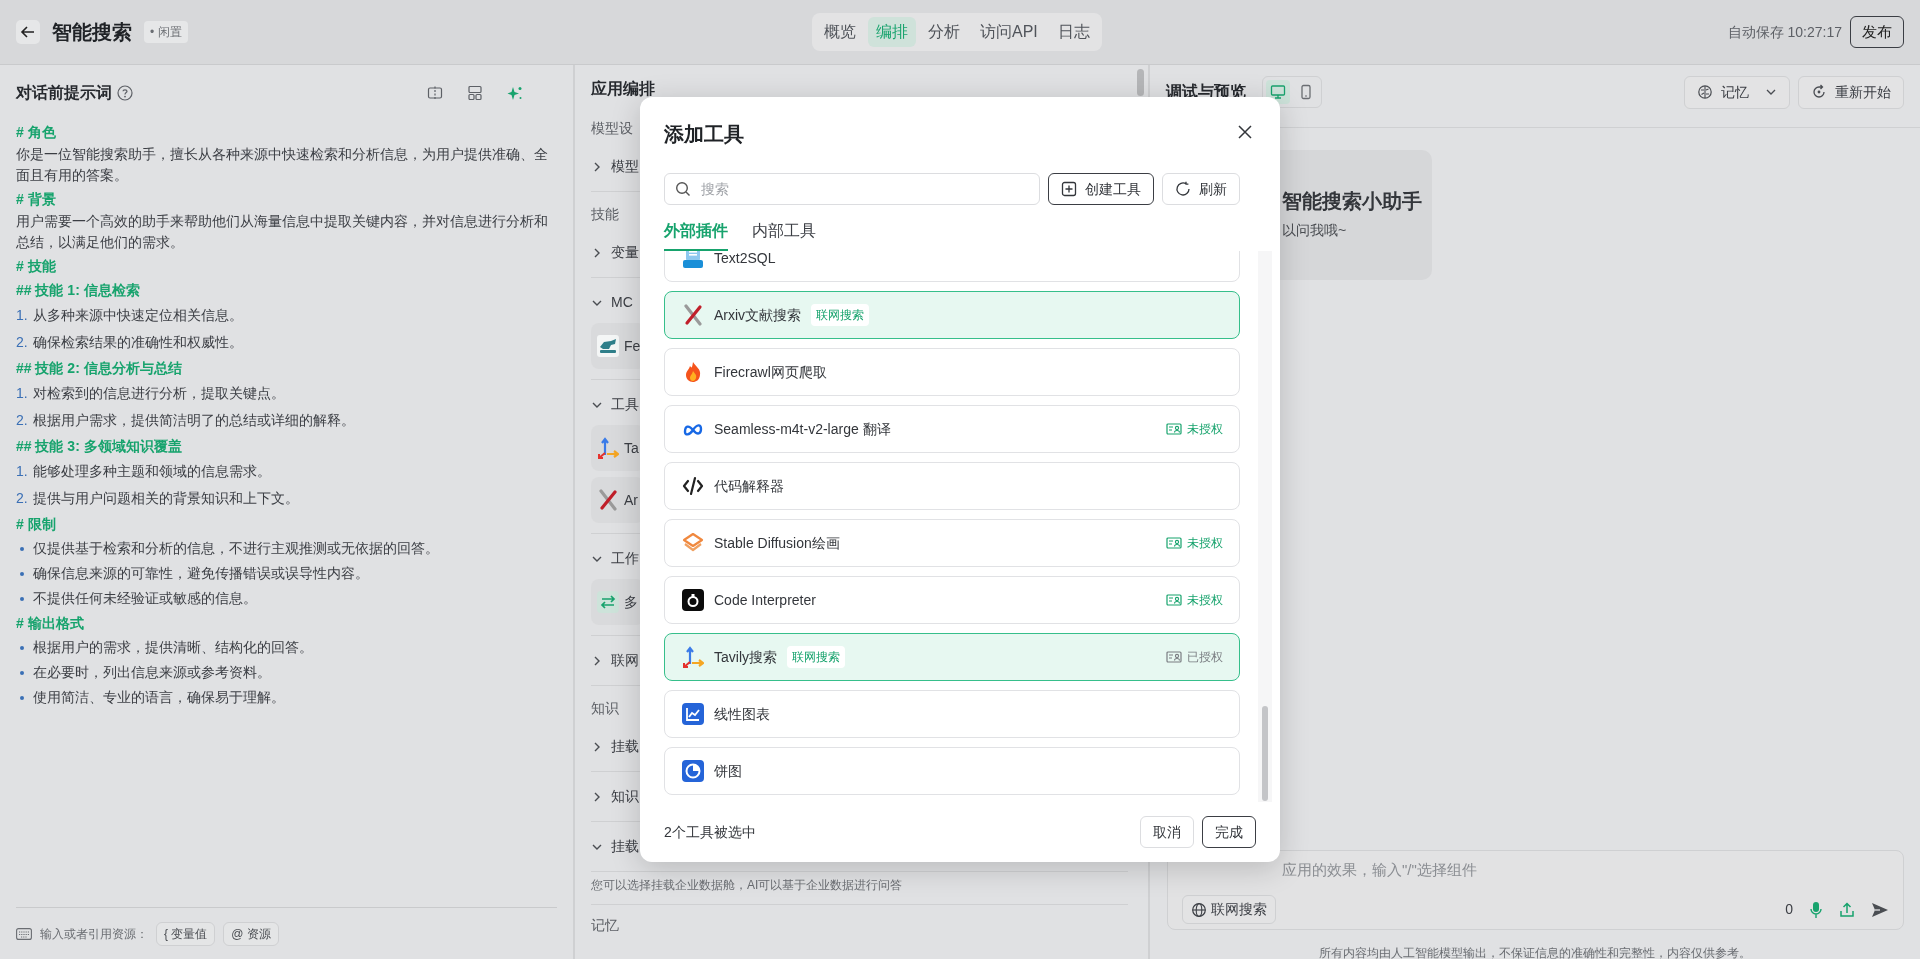 The height and width of the screenshot is (959, 1920). I want to click on prompt-heading: # 背景, so click(36, 199).